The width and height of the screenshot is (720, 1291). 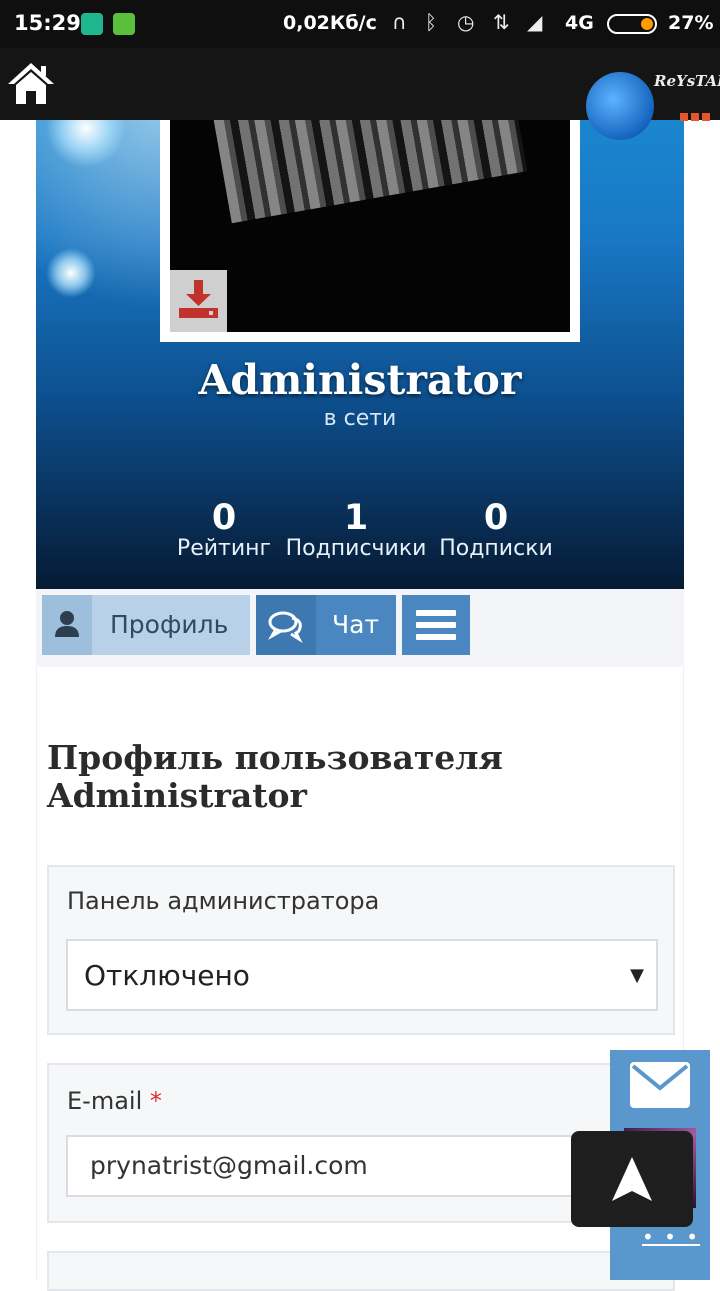 I want to click on admin-panel-field: Панель администратора Отключено ▼, so click(x=361, y=950).